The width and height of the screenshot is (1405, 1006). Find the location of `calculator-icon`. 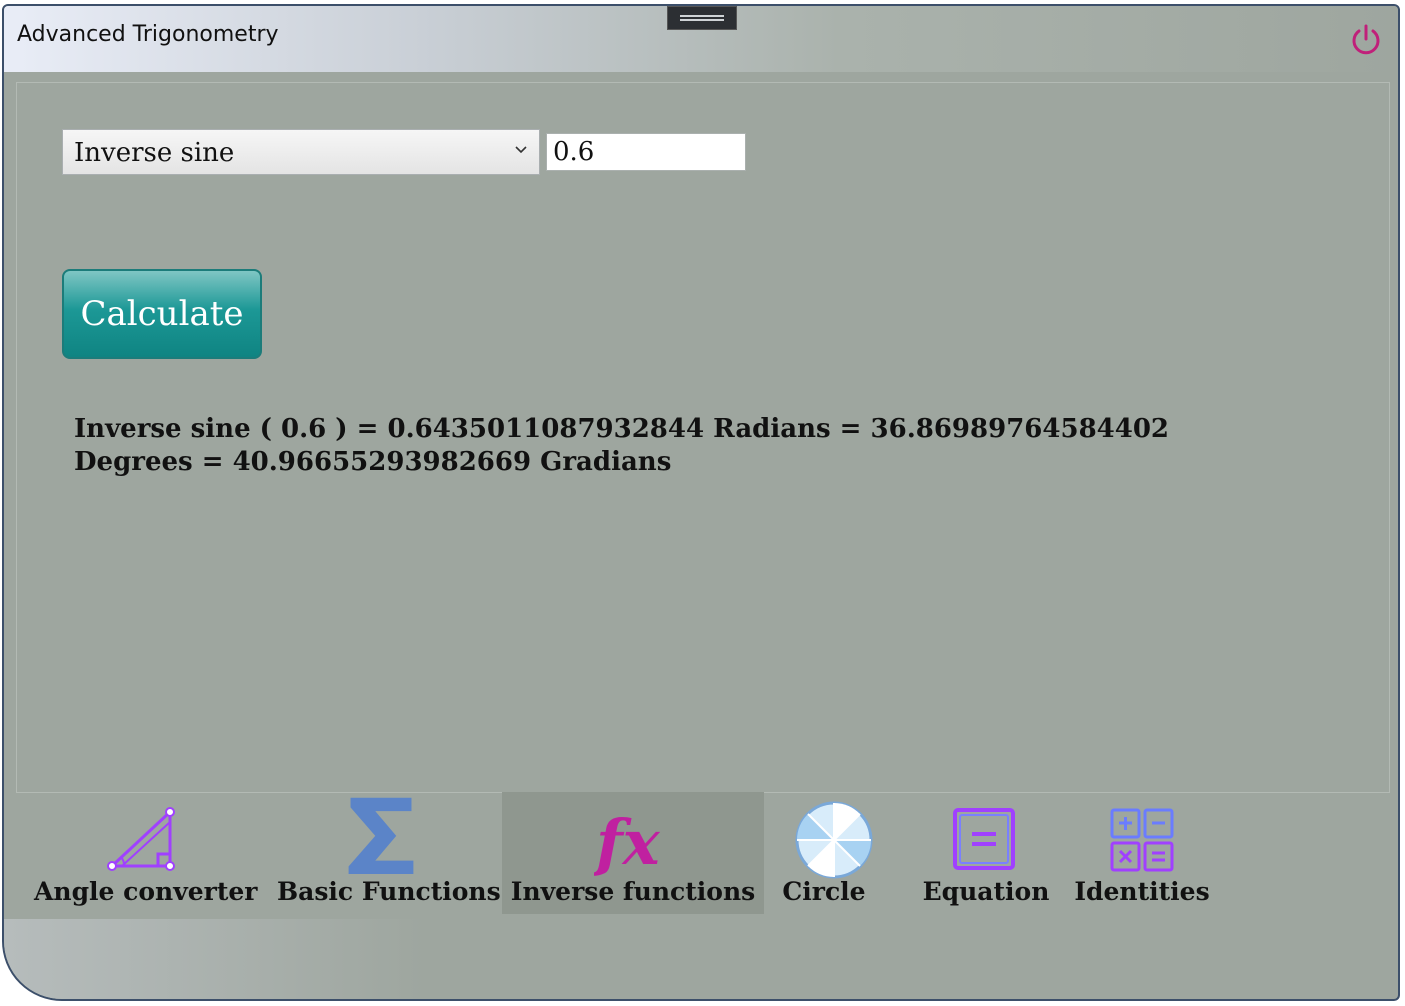

calculator-icon is located at coordinates (1142, 840).